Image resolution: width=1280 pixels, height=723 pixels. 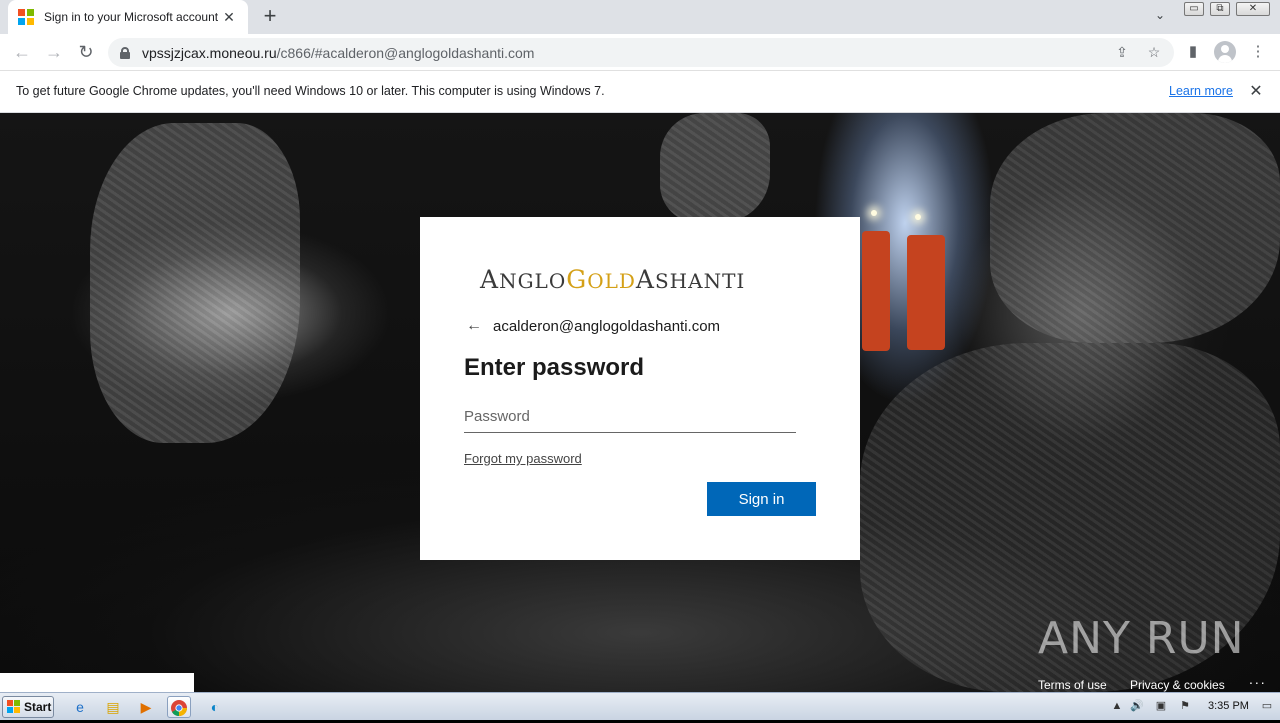 I want to click on rock-wall-right, so click(x=1135, y=228).